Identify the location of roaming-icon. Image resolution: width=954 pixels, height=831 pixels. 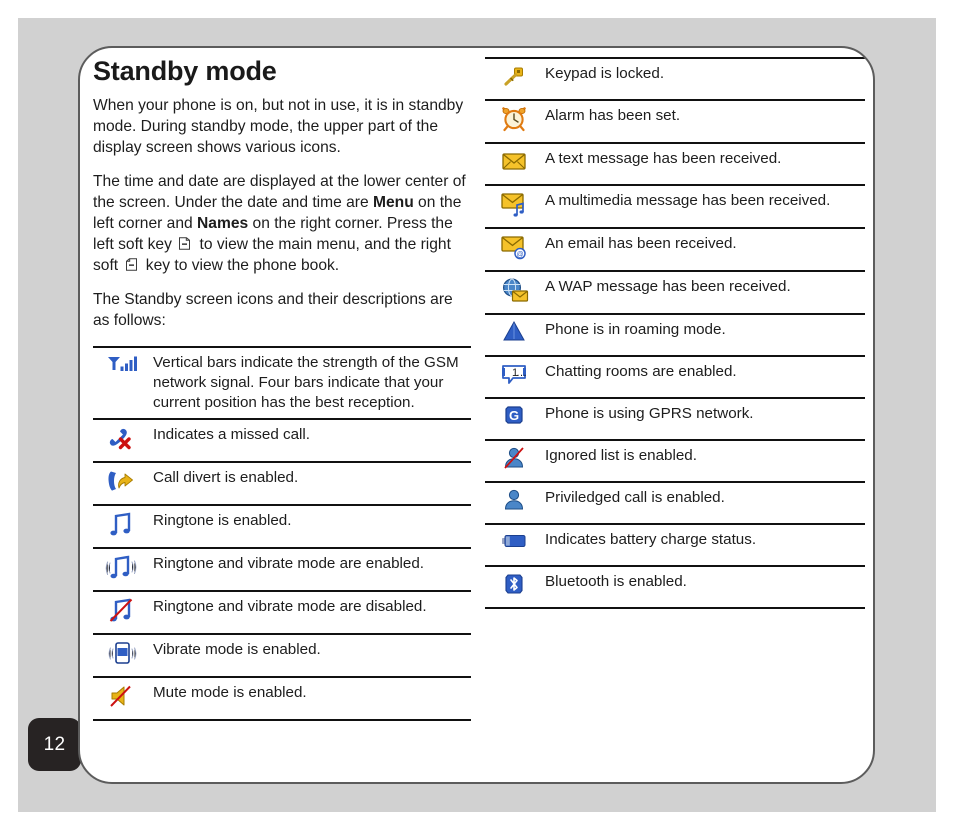
(514, 335).